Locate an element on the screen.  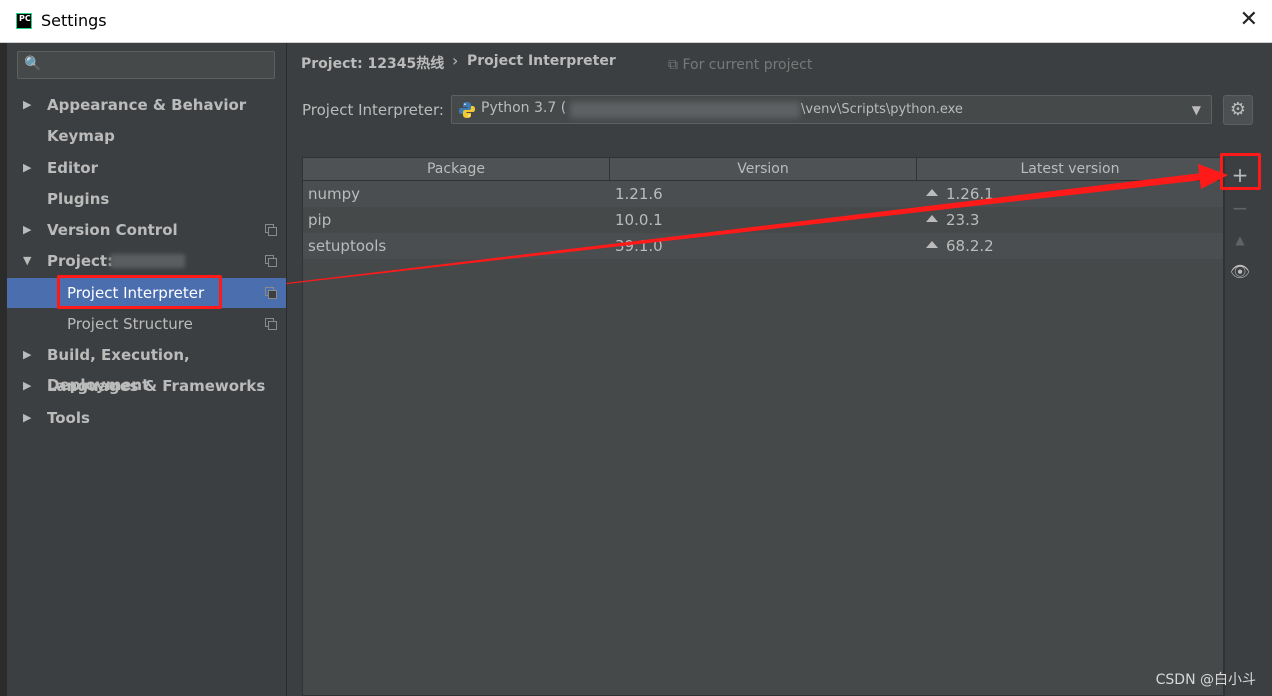
package-name: numpy is located at coordinates (334, 194).